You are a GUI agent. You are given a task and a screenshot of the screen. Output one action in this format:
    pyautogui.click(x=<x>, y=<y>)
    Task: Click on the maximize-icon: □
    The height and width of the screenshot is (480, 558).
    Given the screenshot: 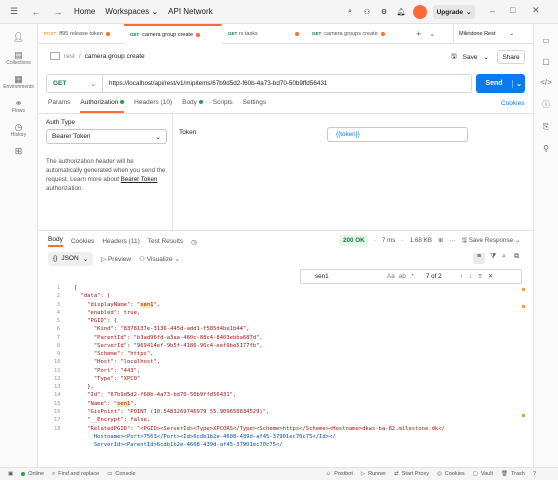 What is the action you would take?
    pyautogui.click(x=512, y=10)
    